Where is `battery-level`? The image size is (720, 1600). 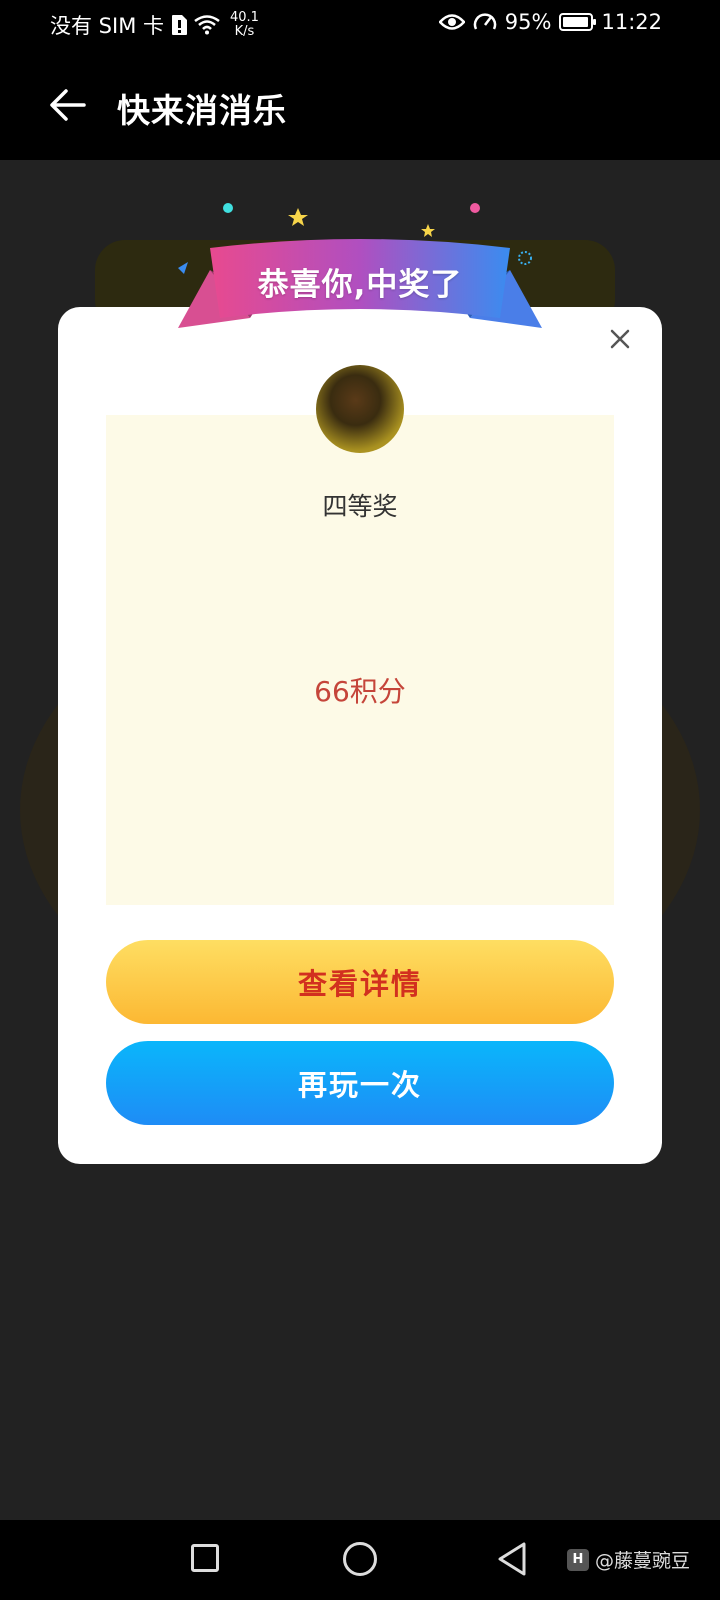 battery-level is located at coordinates (576, 22).